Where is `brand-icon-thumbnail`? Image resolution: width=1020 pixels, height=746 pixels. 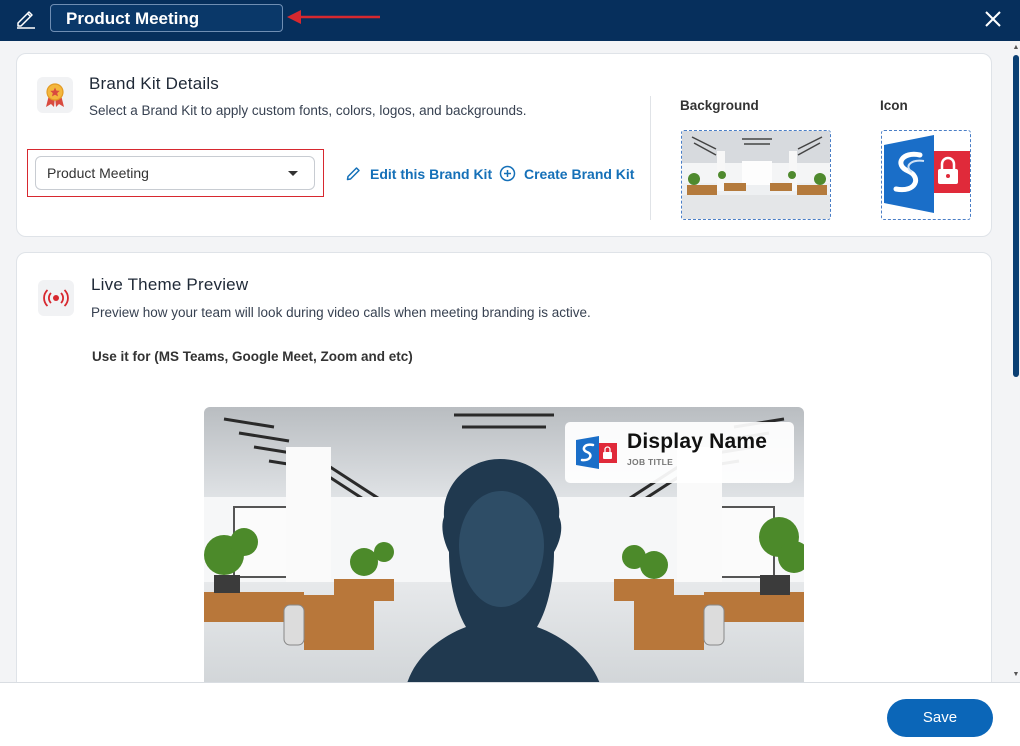 brand-icon-thumbnail is located at coordinates (926, 175).